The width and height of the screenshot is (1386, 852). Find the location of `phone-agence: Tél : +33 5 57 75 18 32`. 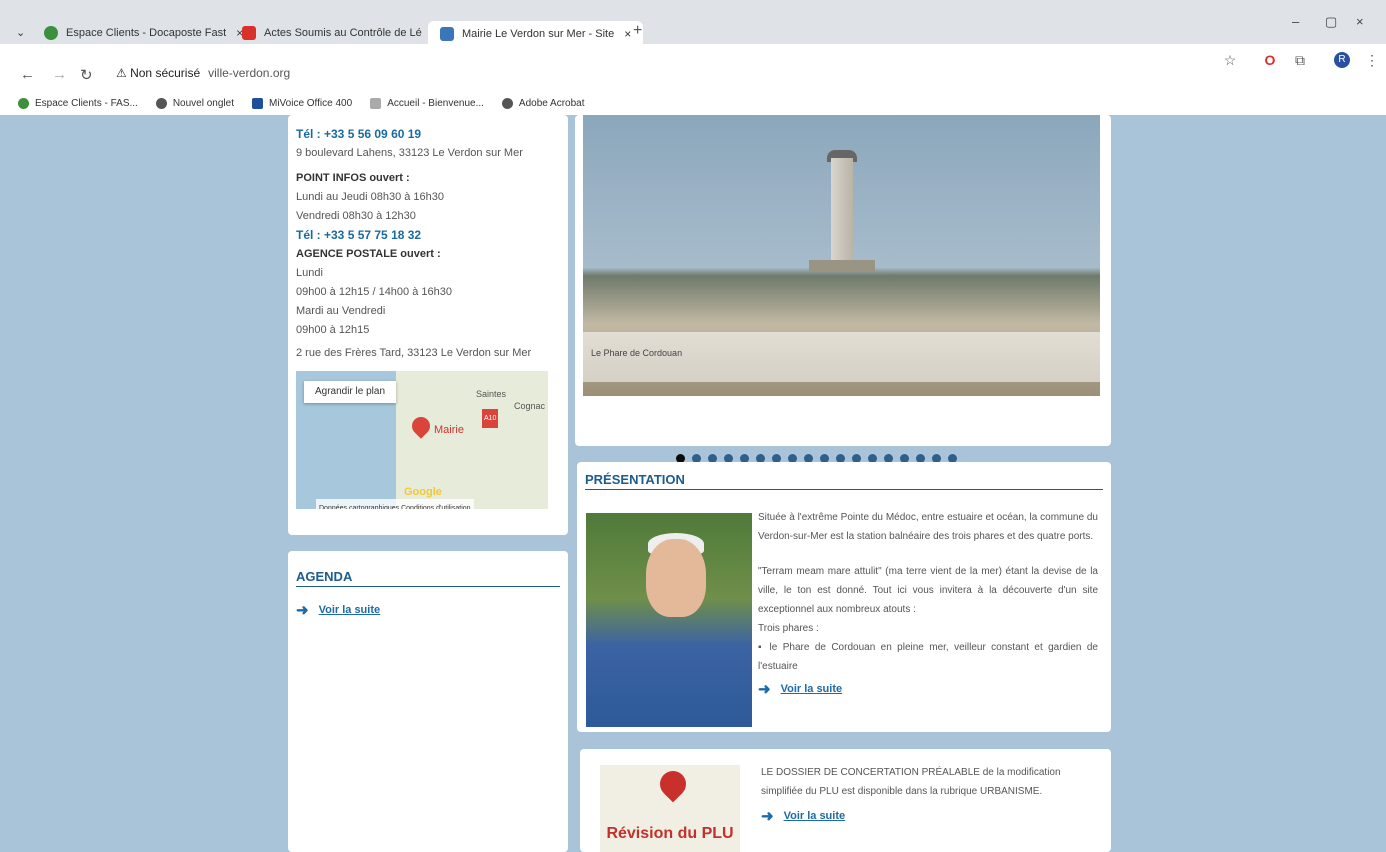

phone-agence: Tél : +33 5 57 75 18 32 is located at coordinates (432, 235).